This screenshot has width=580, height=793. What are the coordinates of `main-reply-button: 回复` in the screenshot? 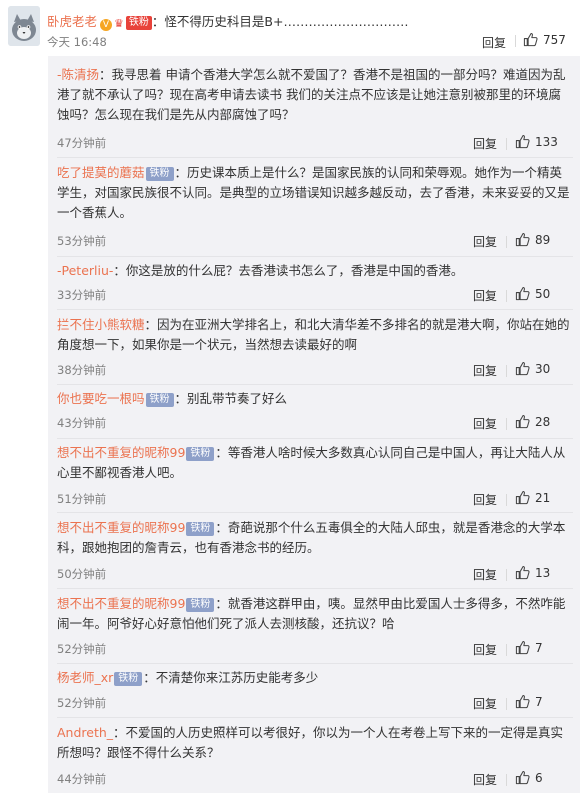 It's located at (494, 42).